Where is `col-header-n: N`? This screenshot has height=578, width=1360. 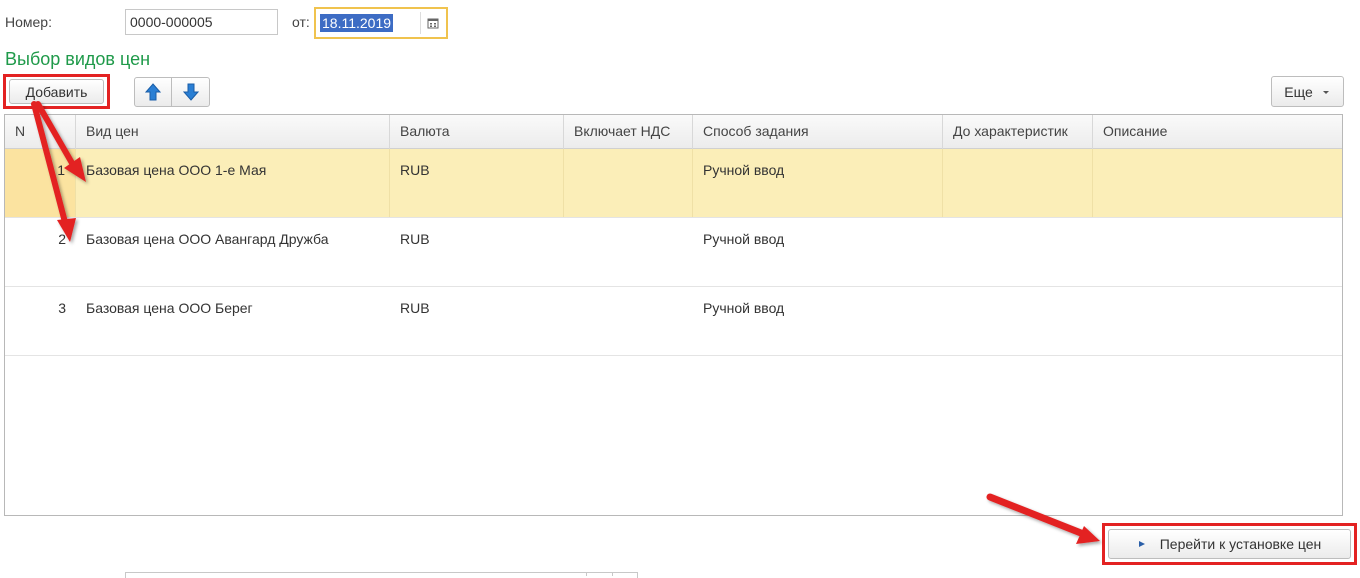 col-header-n: N is located at coordinates (40, 132).